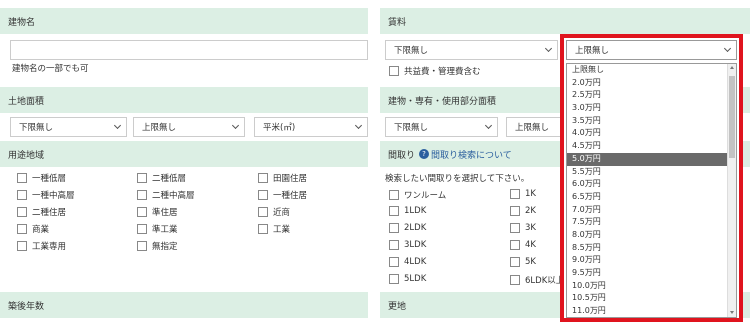  Describe the element at coordinates (651, 121) in the screenshot. I see `dropdown-option: 3.5万円` at that location.